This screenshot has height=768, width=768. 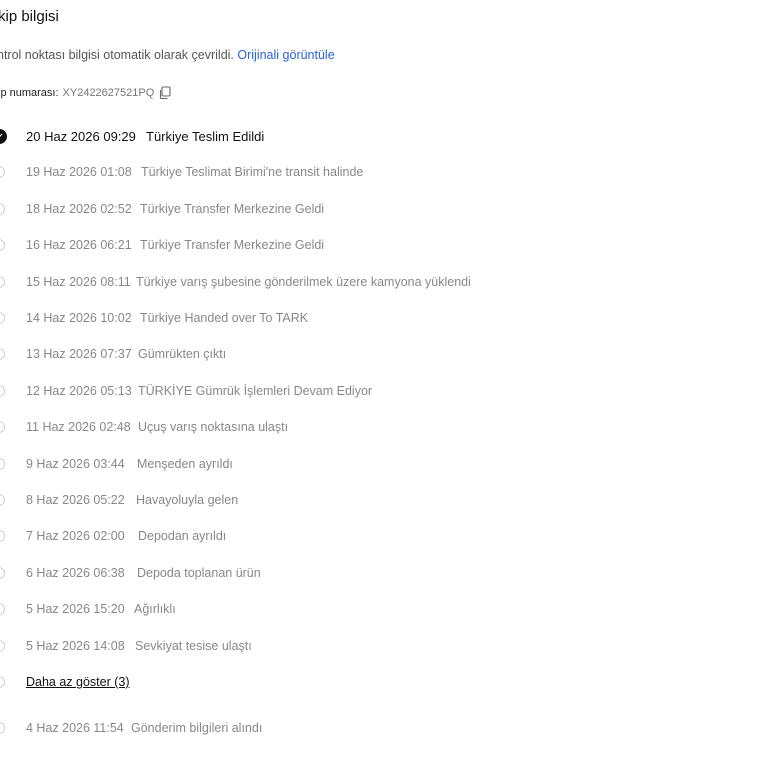 I want to click on event-date: 20 Haz 2026 09:29, so click(x=81, y=136).